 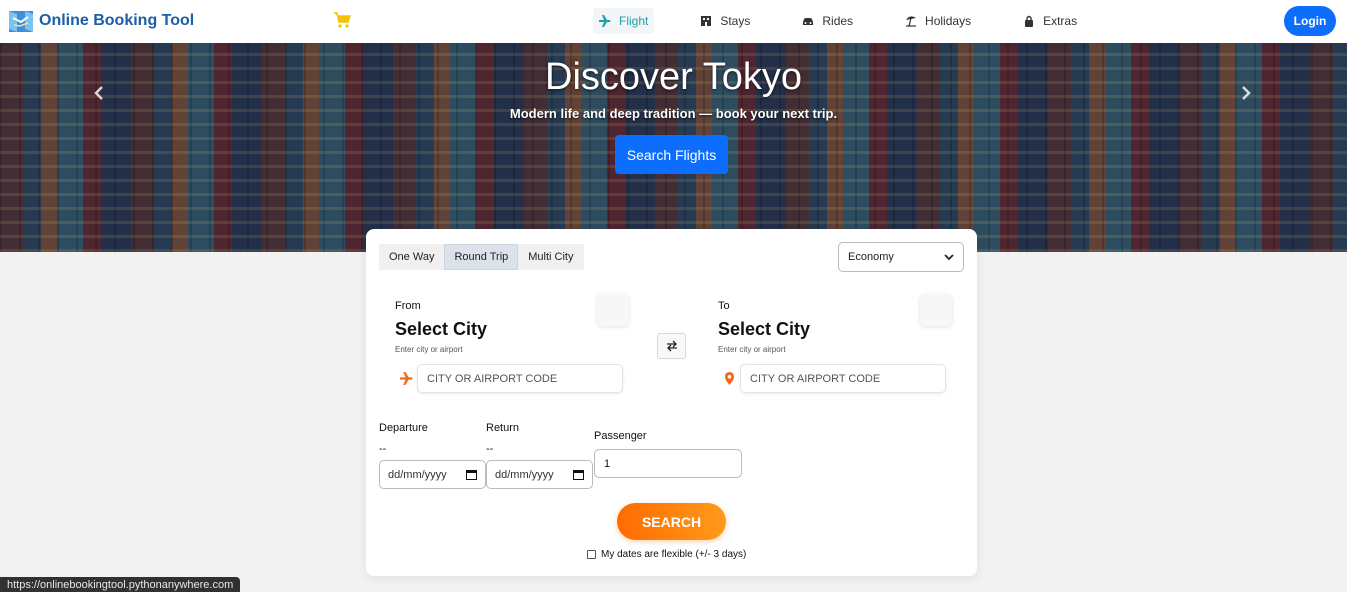 I want to click on nav-holidays: Holidays, so click(x=938, y=21).